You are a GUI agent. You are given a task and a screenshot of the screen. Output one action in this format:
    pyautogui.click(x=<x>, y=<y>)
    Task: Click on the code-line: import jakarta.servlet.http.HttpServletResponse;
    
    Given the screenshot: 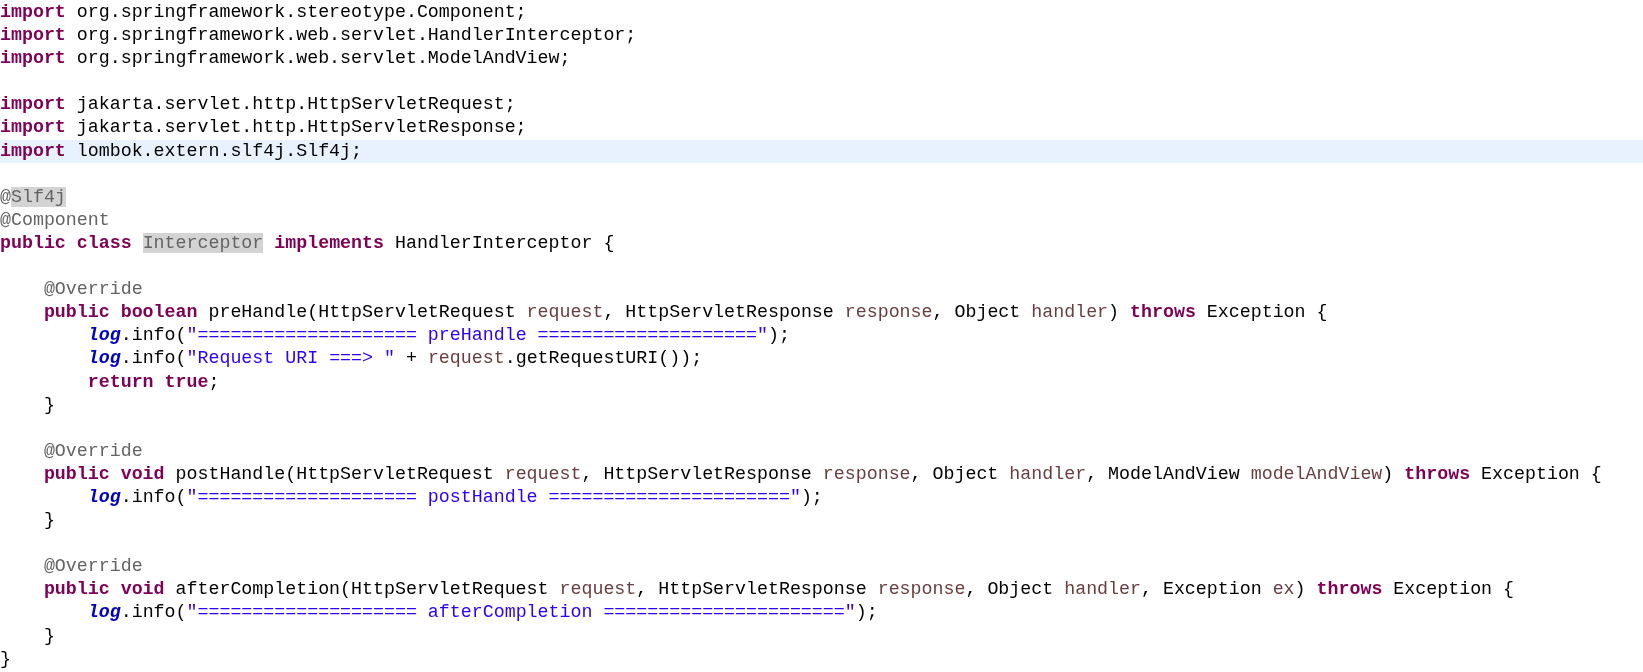 What is the action you would take?
    pyautogui.click(x=263, y=127)
    